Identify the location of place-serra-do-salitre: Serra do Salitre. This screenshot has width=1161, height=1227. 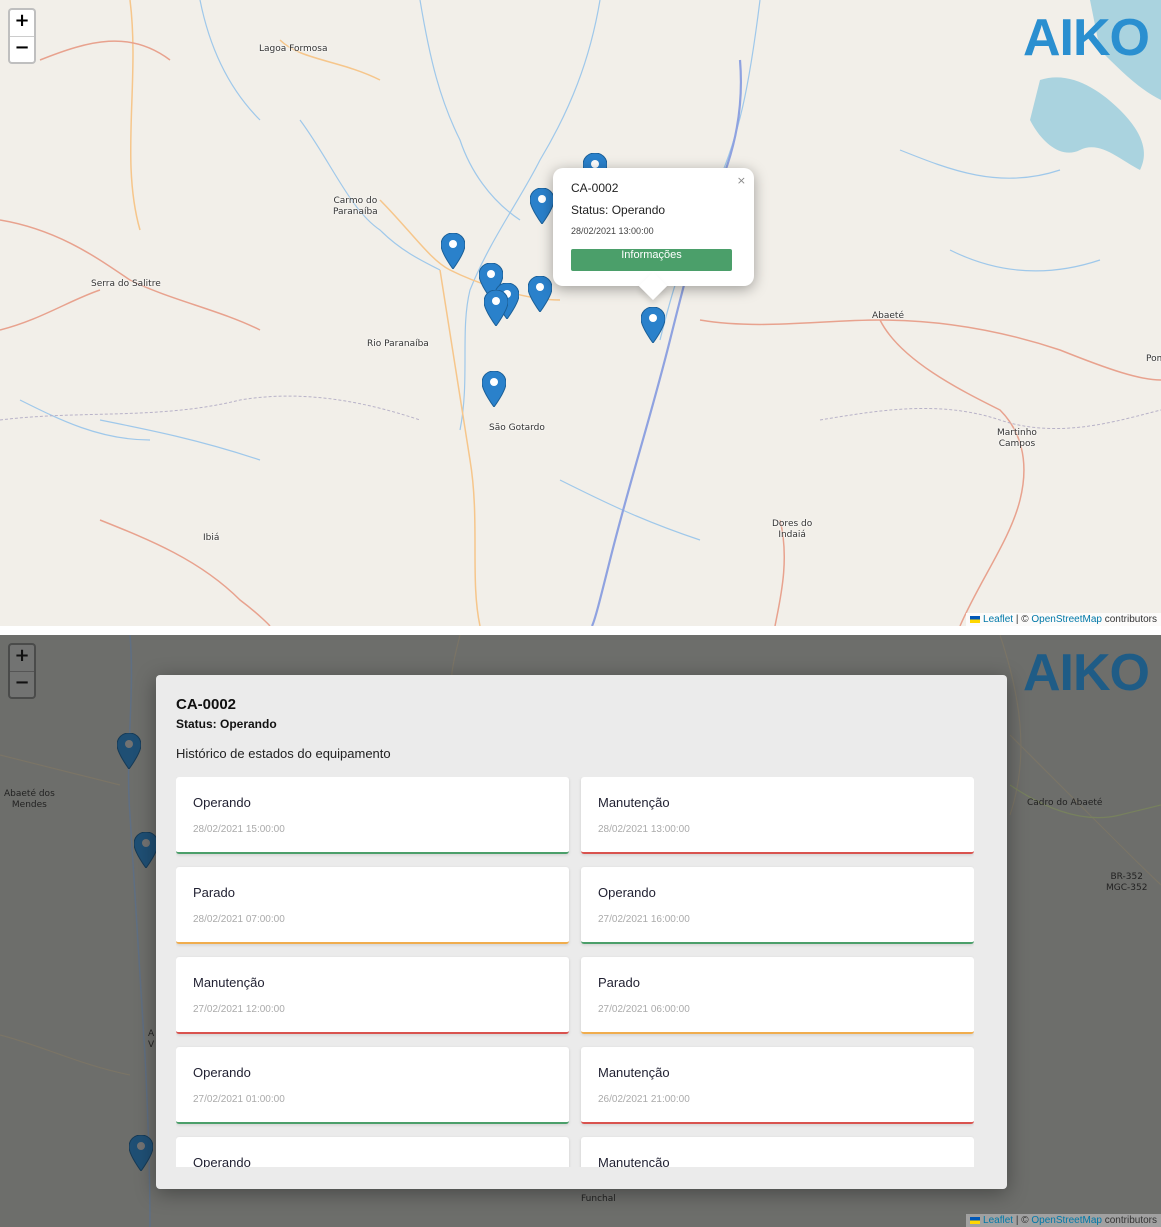
(126, 284).